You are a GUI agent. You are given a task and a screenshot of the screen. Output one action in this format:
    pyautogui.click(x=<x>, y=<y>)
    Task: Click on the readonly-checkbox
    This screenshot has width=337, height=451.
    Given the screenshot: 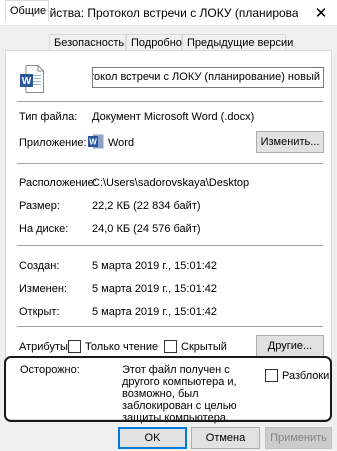 What is the action you would take?
    pyautogui.click(x=74, y=346)
    